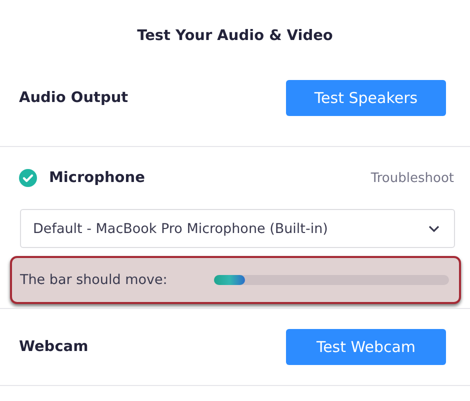 The height and width of the screenshot is (401, 470). Describe the element at coordinates (97, 178) in the screenshot. I see `section-label: Microphone` at that location.